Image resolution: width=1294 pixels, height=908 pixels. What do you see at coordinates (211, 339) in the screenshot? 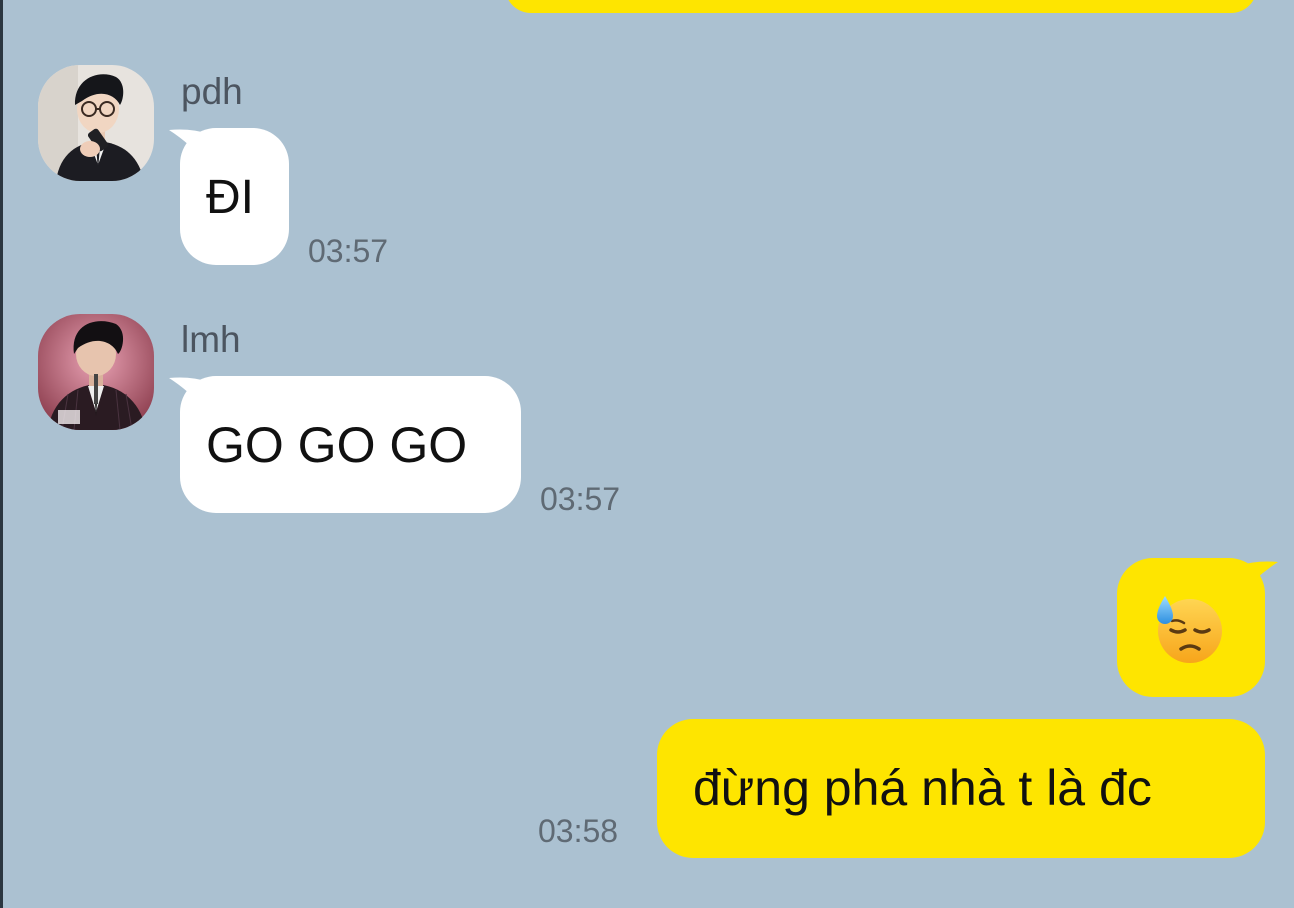
I see `sender-name: lmh` at bounding box center [211, 339].